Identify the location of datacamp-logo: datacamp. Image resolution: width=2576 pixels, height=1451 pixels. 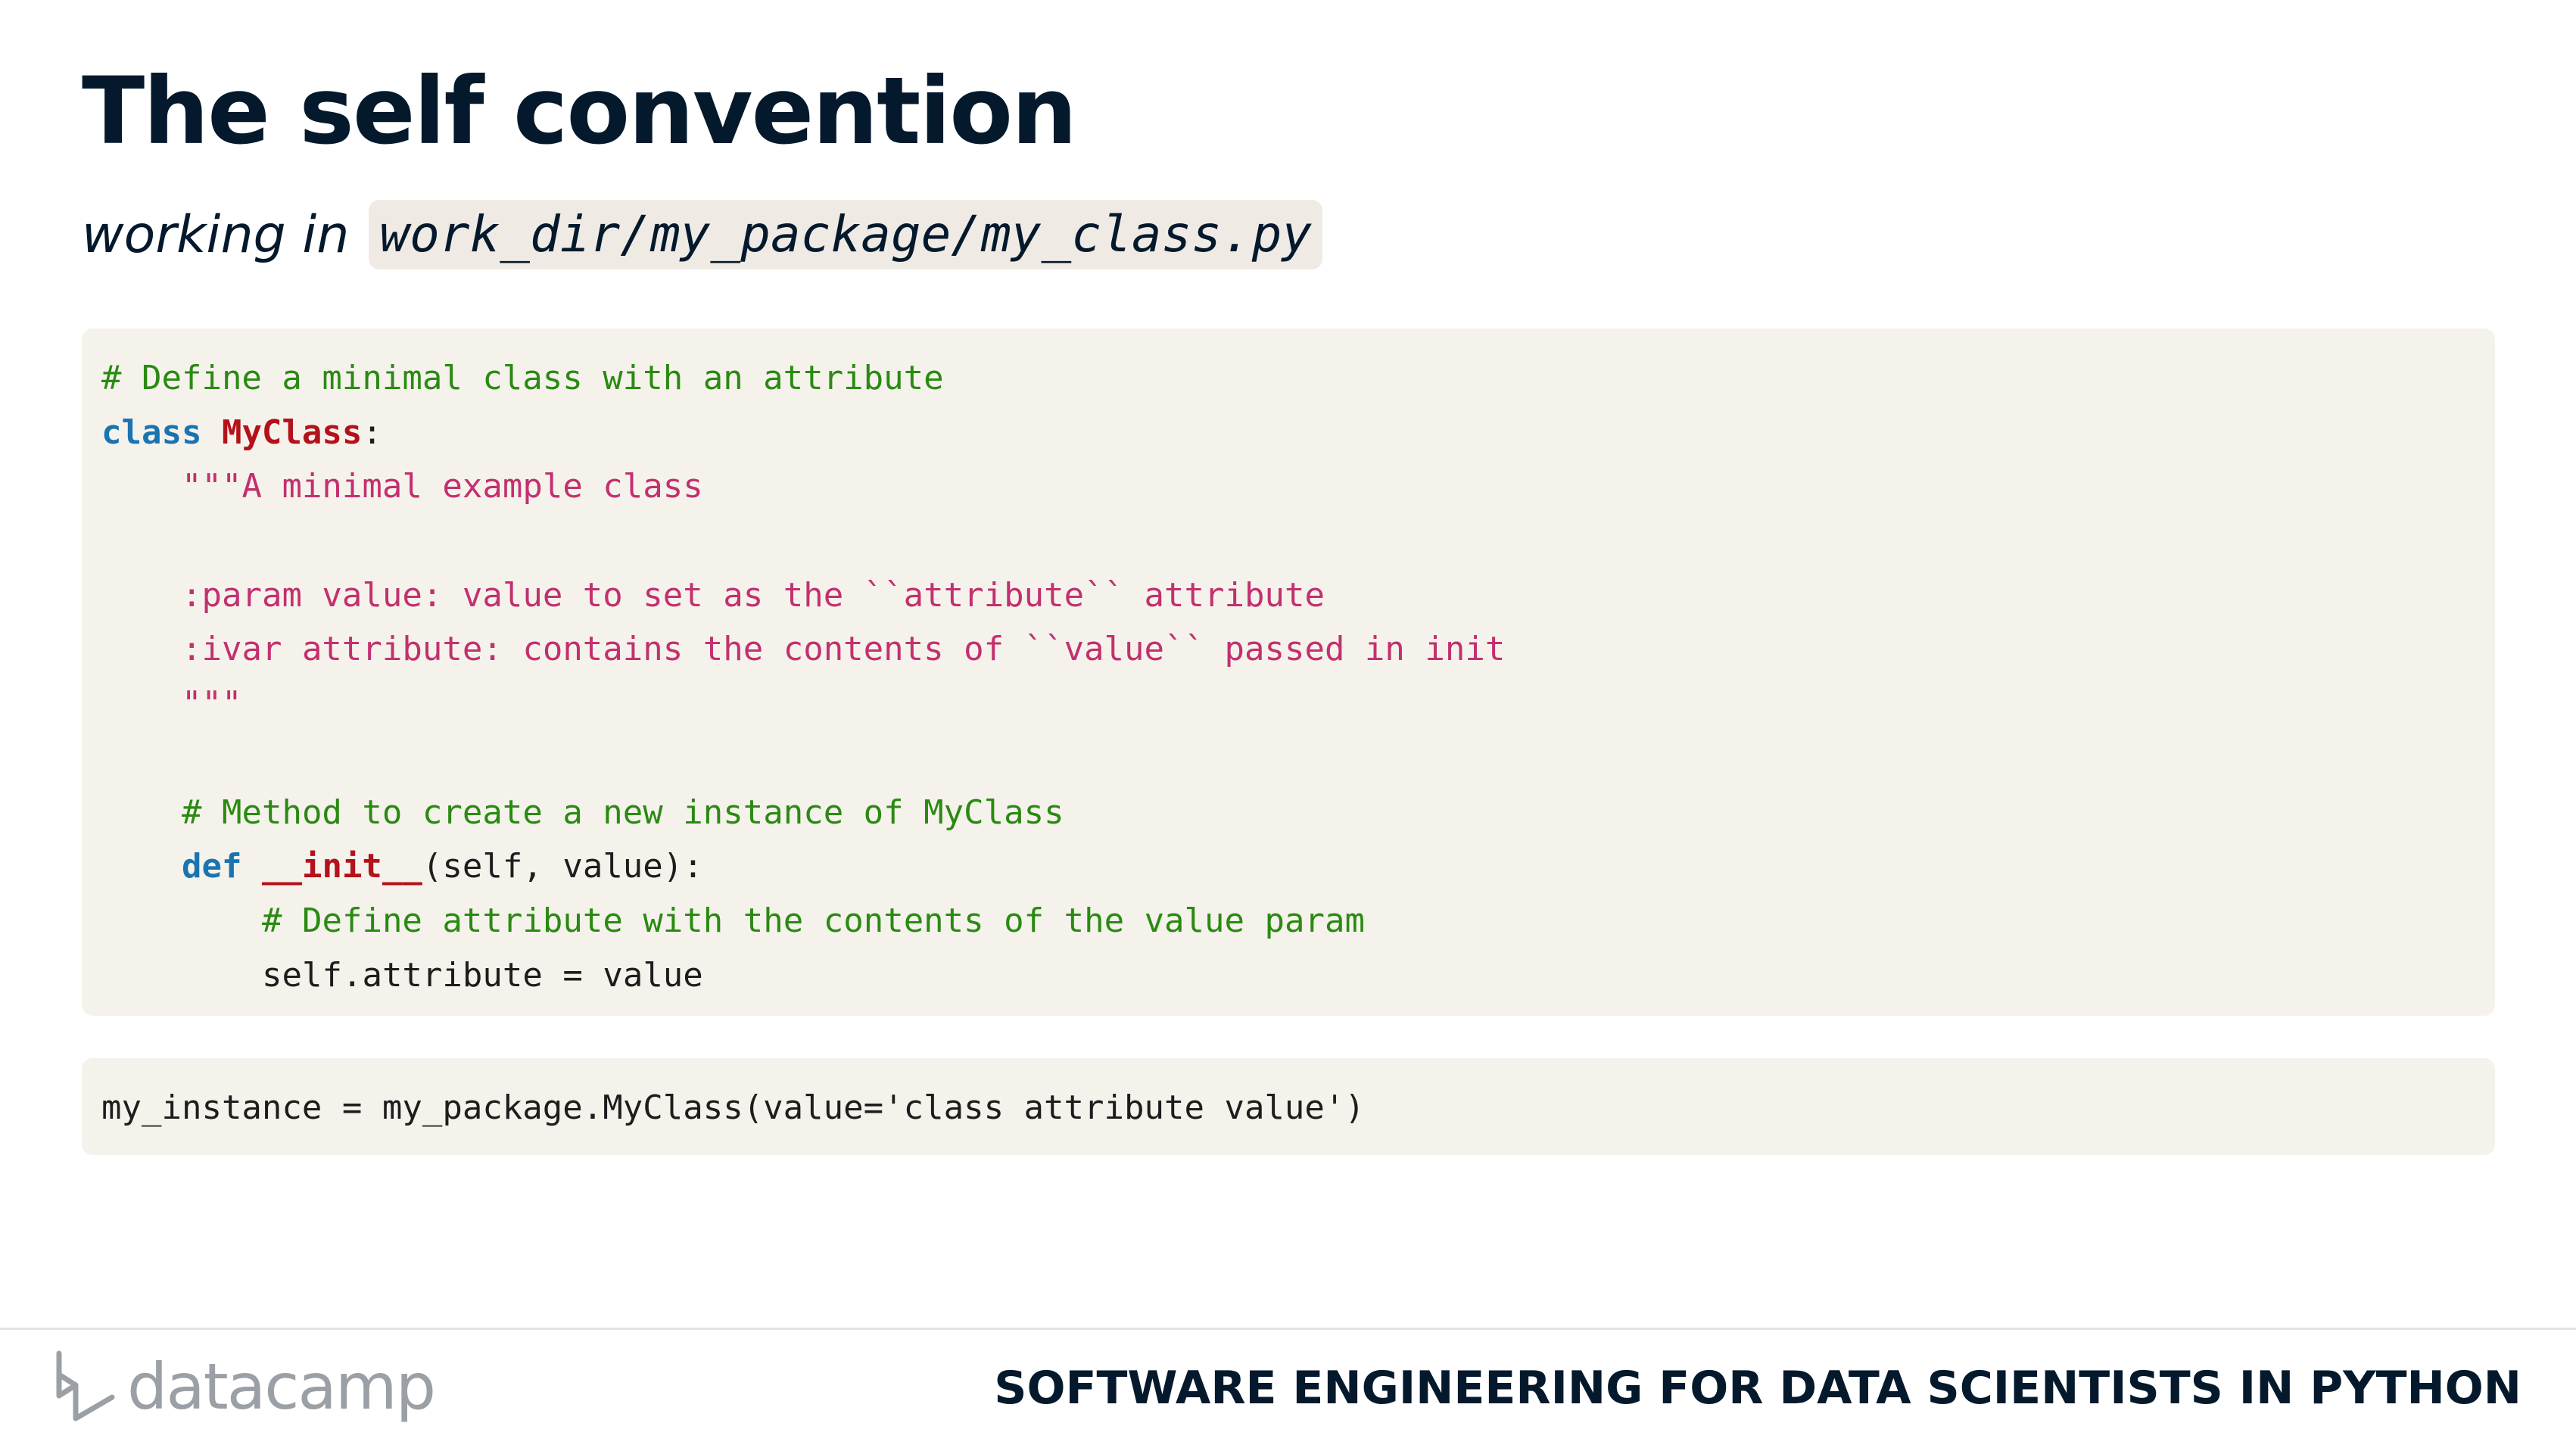
(244, 1387).